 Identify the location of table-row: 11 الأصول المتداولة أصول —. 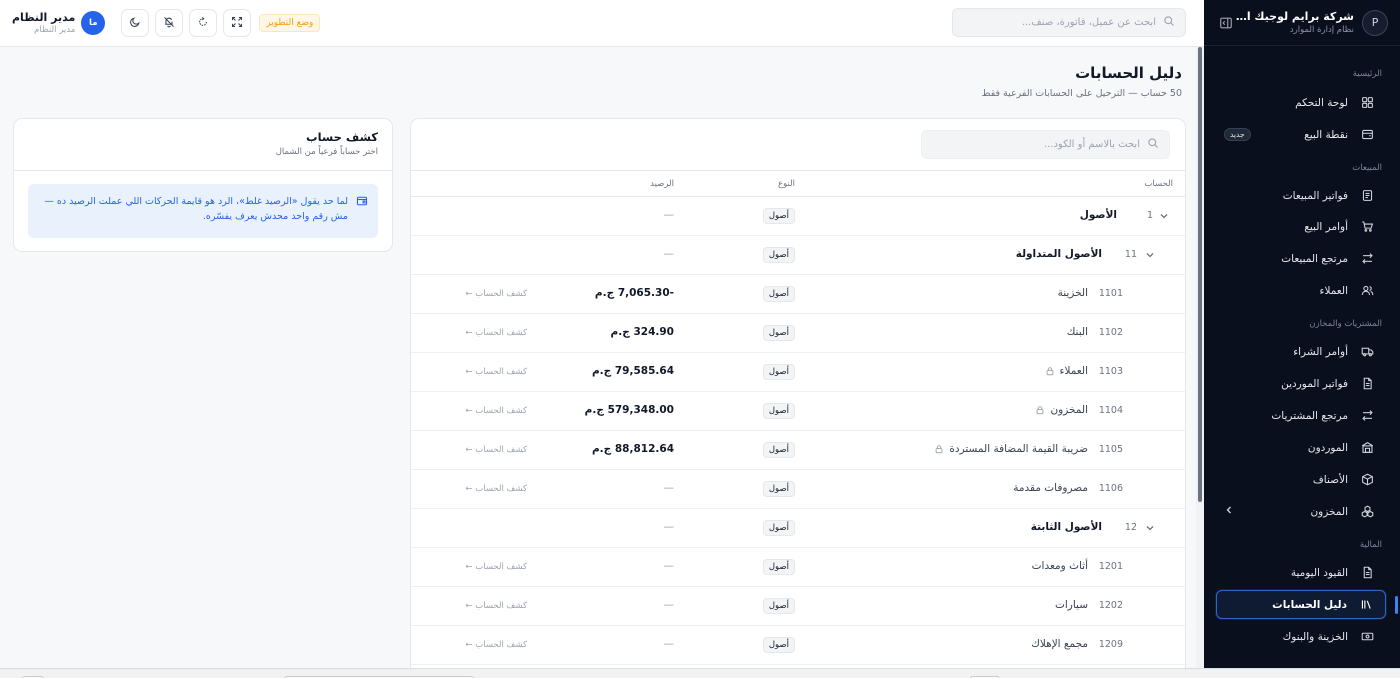
(798, 255).